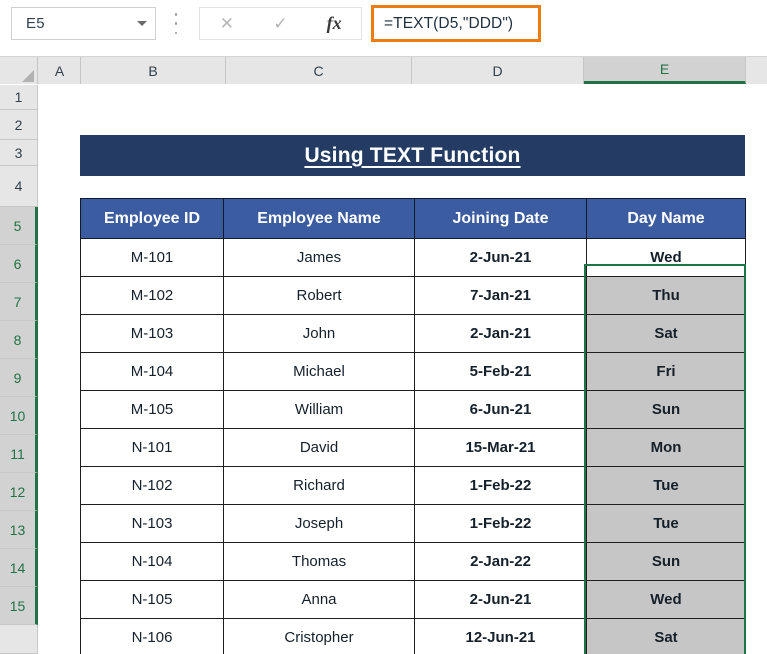  I want to click on column-header-c: C, so click(319, 70).